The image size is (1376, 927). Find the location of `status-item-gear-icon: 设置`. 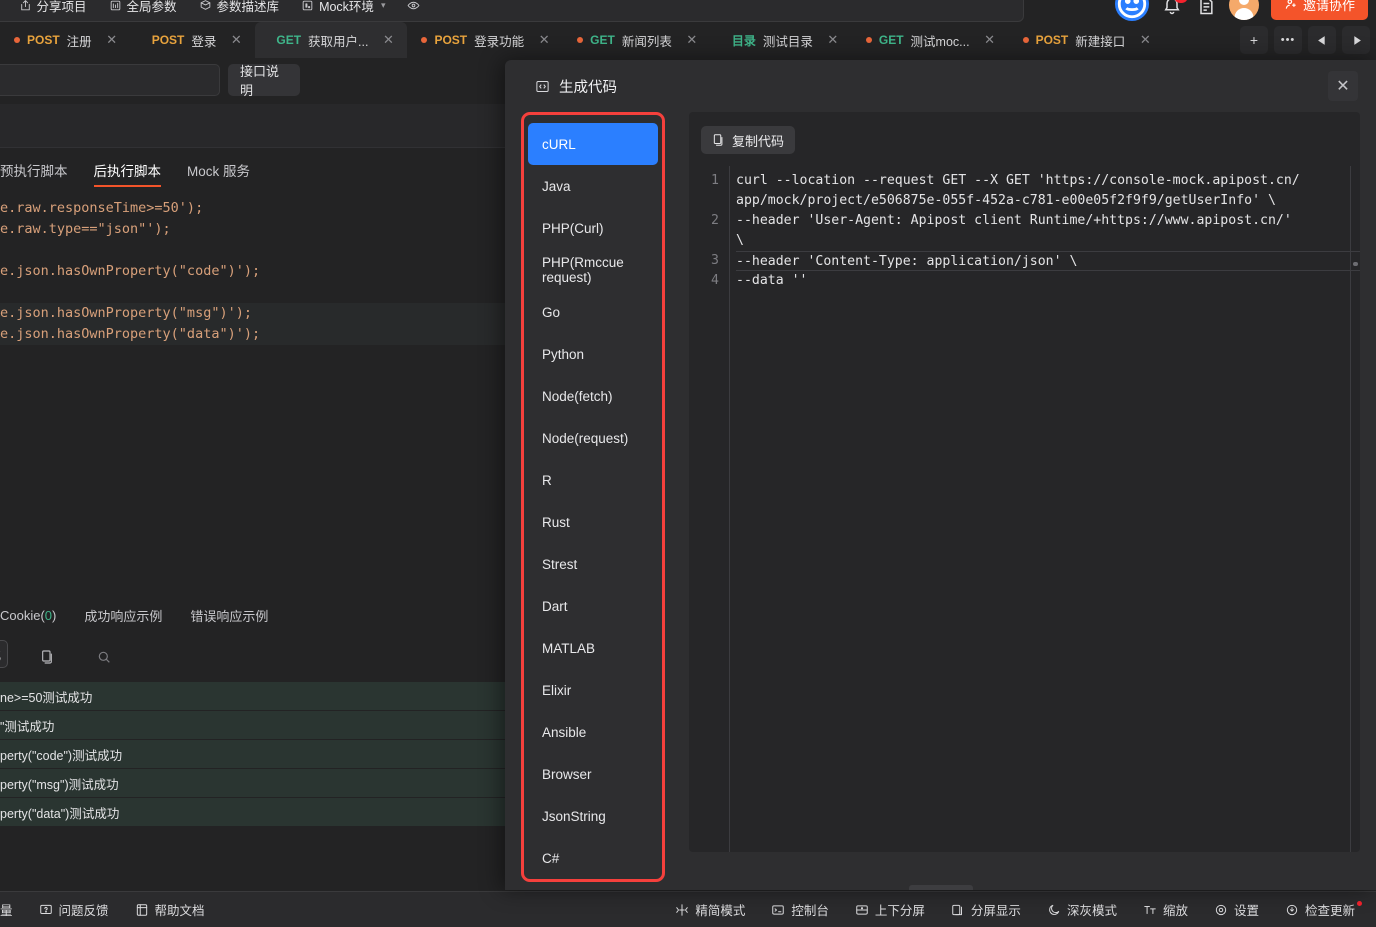

status-item-gear-icon: 设置 is located at coordinates (1236, 909).